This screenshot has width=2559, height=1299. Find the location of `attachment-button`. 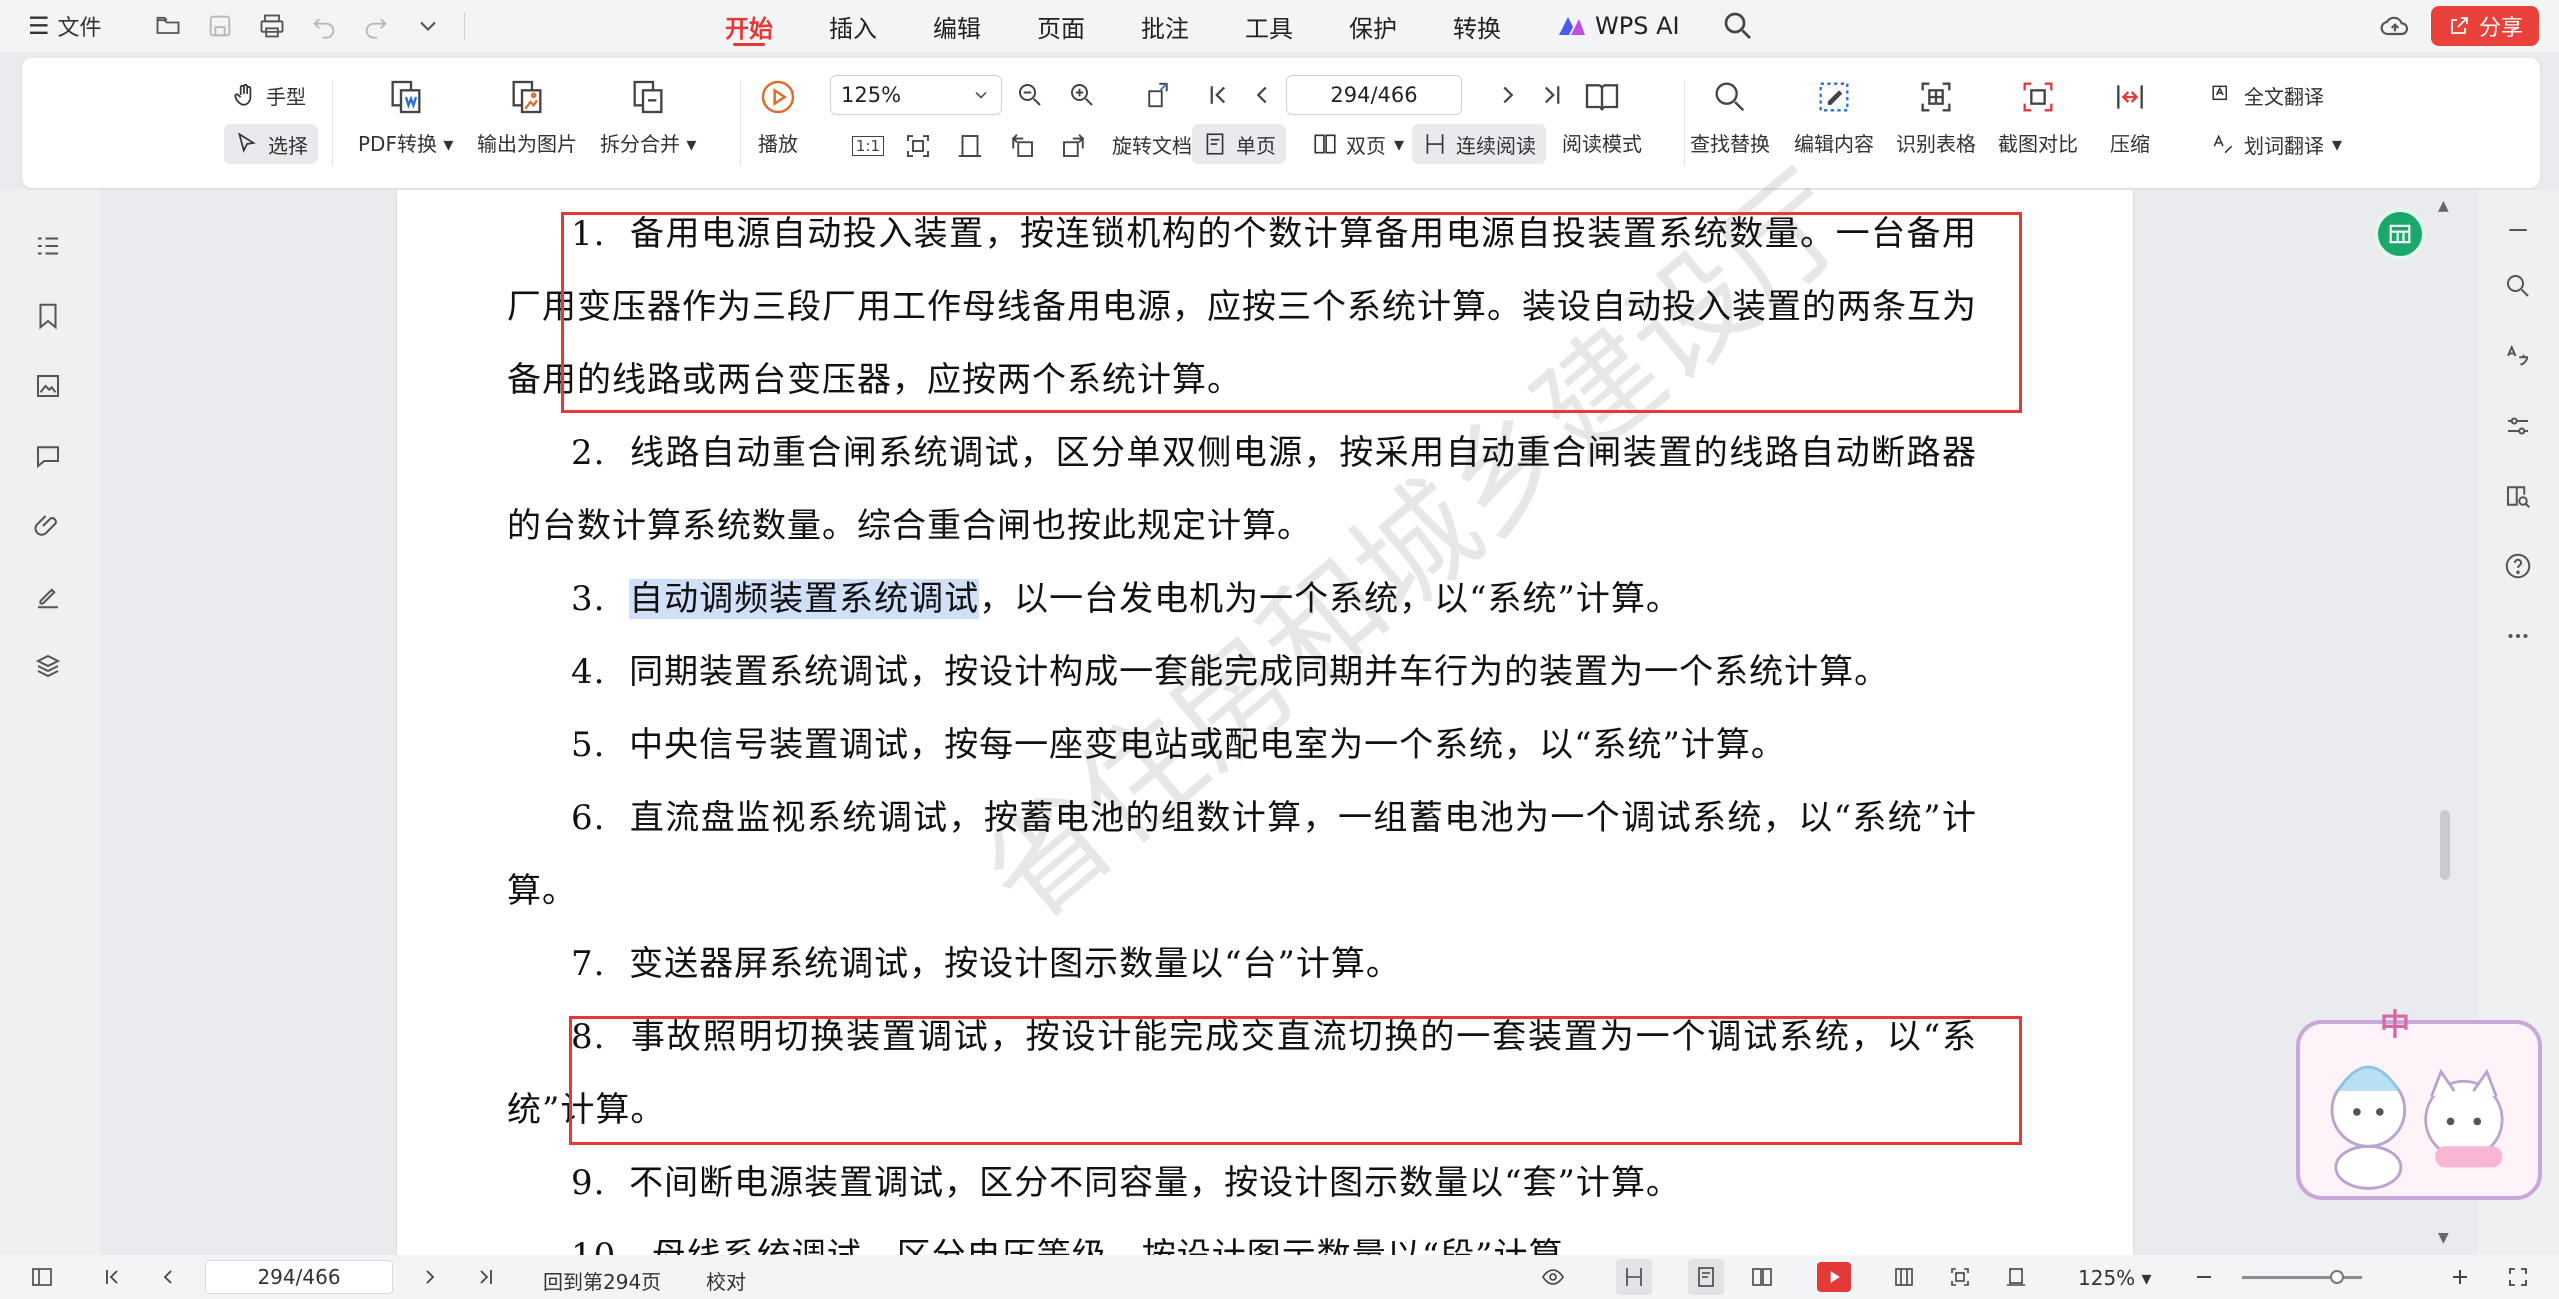

attachment-button is located at coordinates (48, 526).